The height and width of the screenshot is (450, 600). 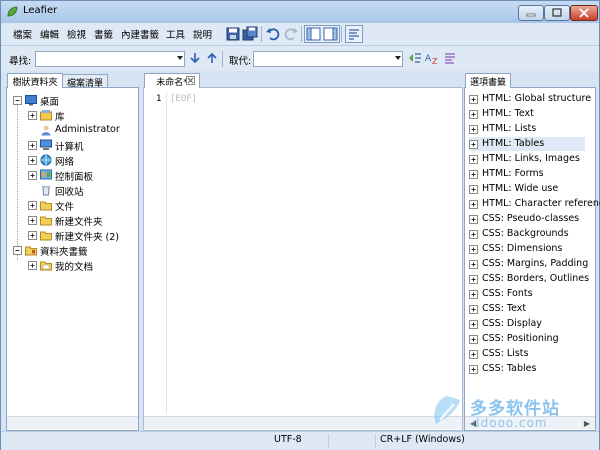 I want to click on replace-icon, so click(x=415, y=58).